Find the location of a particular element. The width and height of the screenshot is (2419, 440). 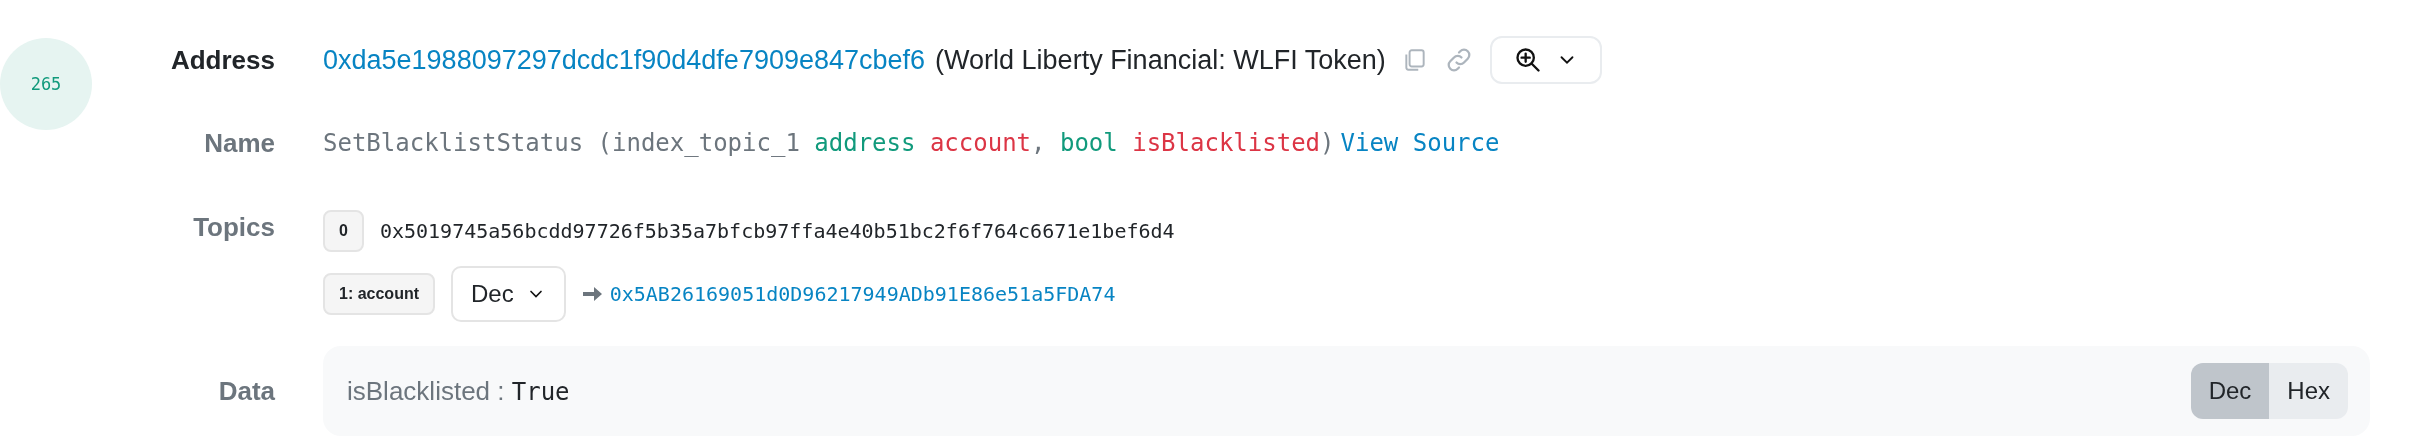

zoom-in-icon is located at coordinates (1527, 60).